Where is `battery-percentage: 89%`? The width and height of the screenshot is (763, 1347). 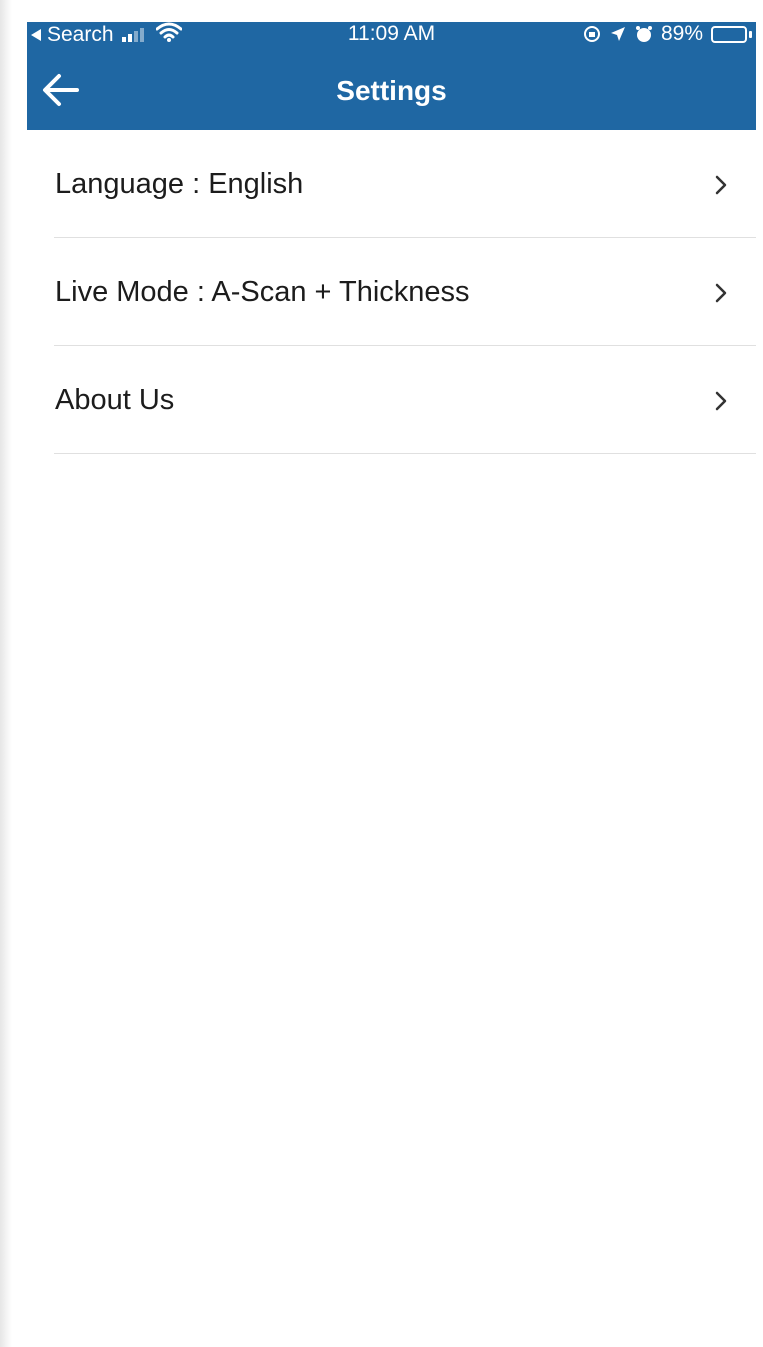
battery-percentage: 89% is located at coordinates (681, 33).